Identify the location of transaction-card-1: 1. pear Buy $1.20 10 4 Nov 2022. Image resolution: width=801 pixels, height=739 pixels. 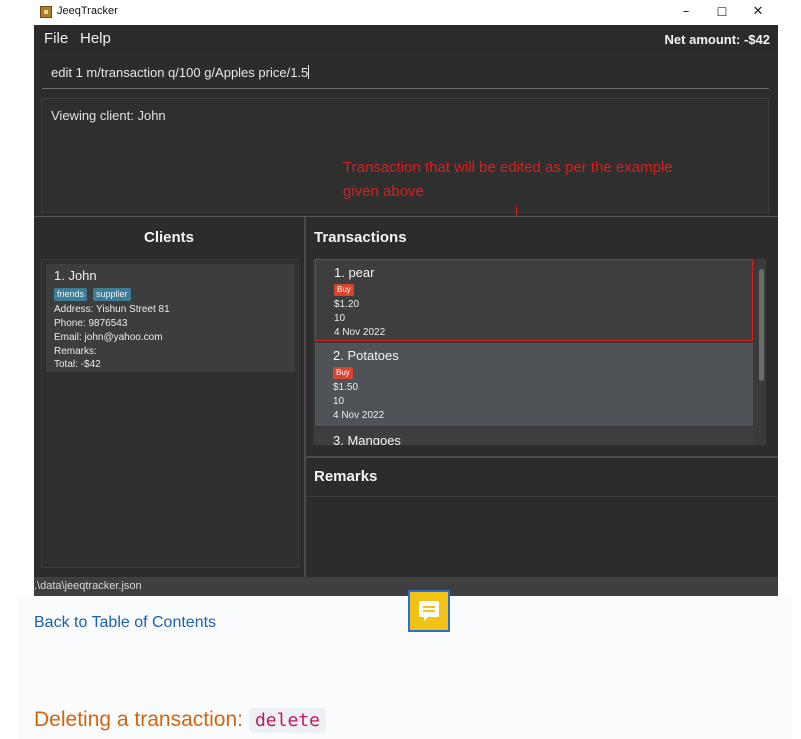
(534, 300).